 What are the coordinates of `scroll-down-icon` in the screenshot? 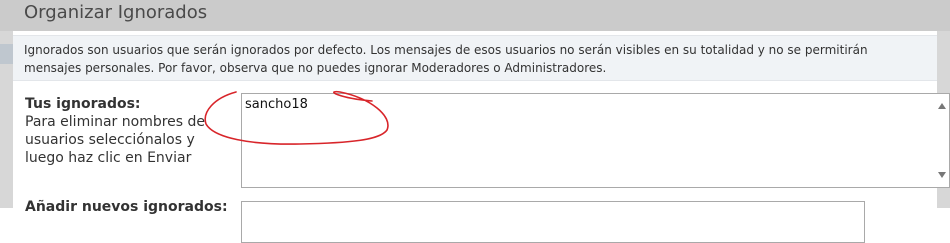 It's located at (942, 175).